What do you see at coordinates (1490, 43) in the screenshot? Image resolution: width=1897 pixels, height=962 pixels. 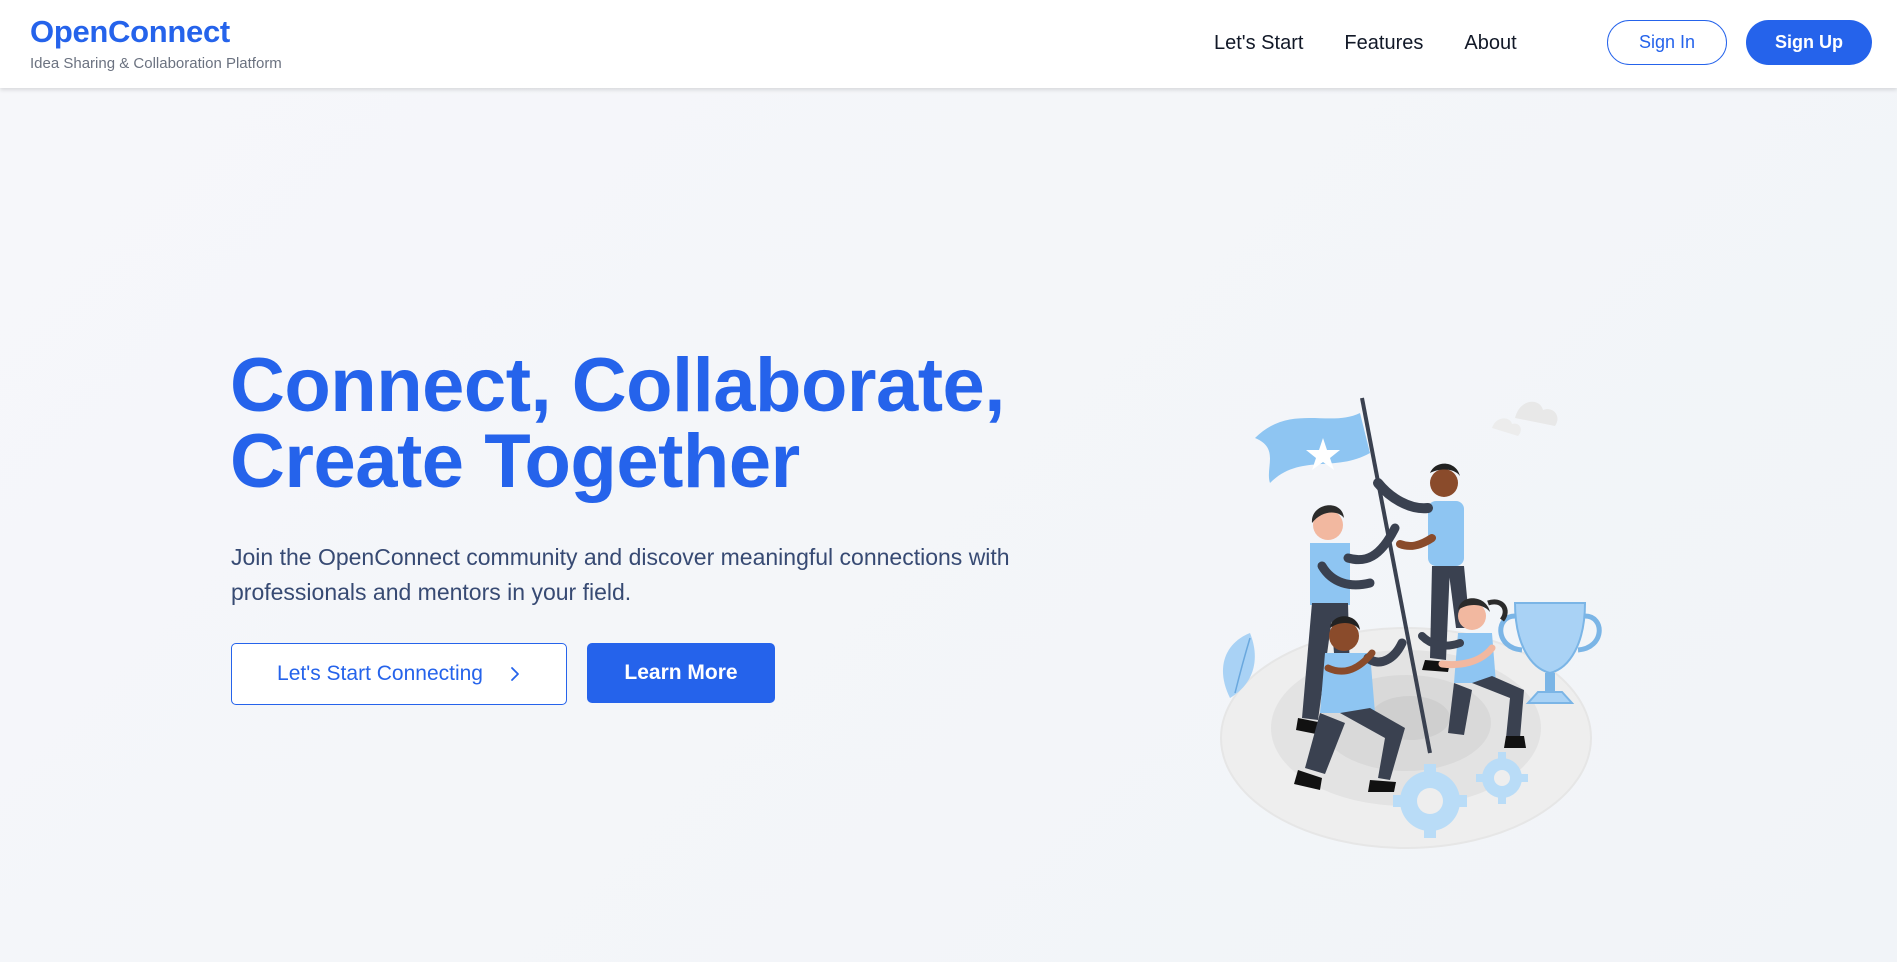 I see `nav-link-about: About` at bounding box center [1490, 43].